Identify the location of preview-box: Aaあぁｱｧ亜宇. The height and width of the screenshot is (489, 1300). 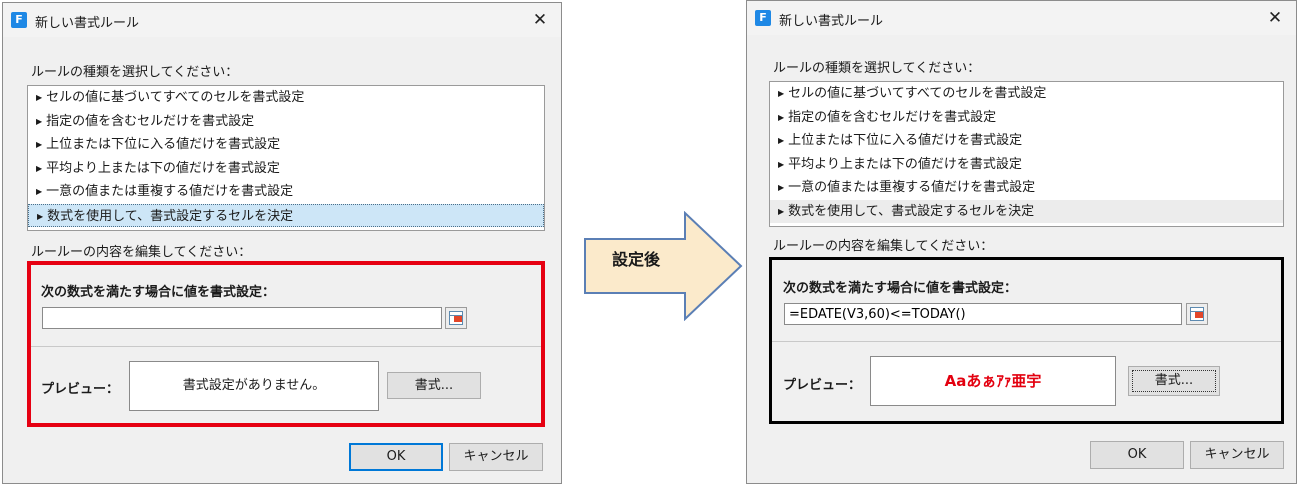
(993, 381).